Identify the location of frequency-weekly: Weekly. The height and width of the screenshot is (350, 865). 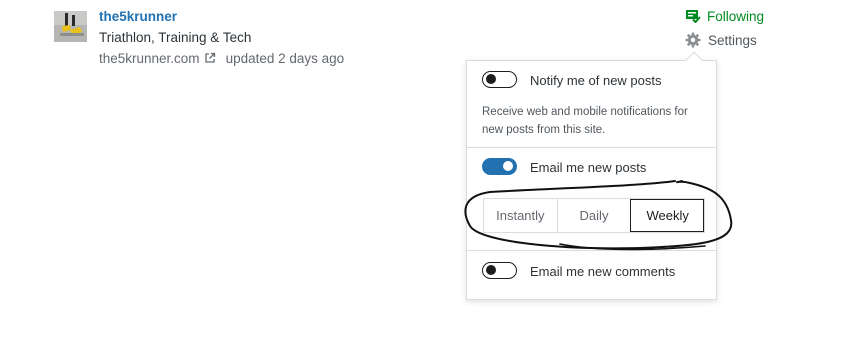
(667, 215).